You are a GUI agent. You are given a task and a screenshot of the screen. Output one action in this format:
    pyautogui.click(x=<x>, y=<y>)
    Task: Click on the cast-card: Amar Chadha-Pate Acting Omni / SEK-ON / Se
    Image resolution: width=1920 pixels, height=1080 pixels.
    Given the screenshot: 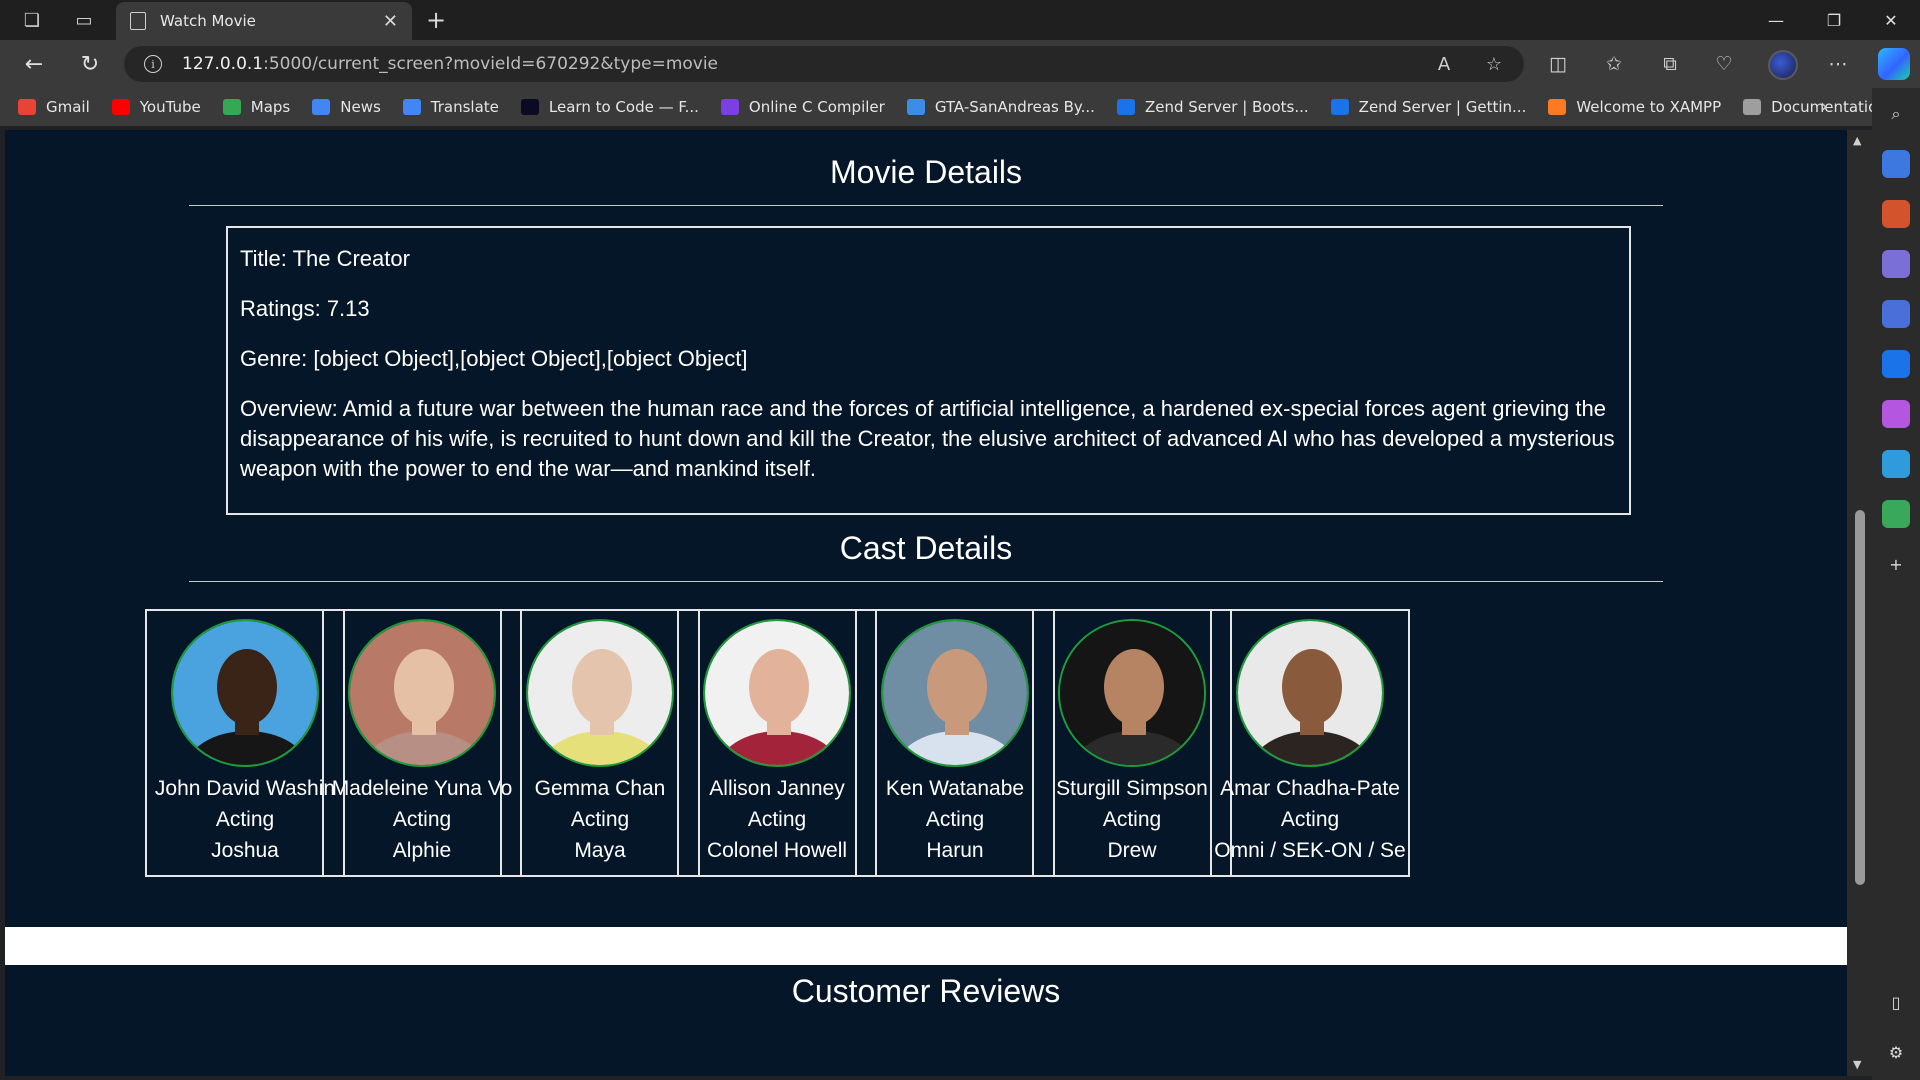 What is the action you would take?
    pyautogui.click(x=1310, y=743)
    